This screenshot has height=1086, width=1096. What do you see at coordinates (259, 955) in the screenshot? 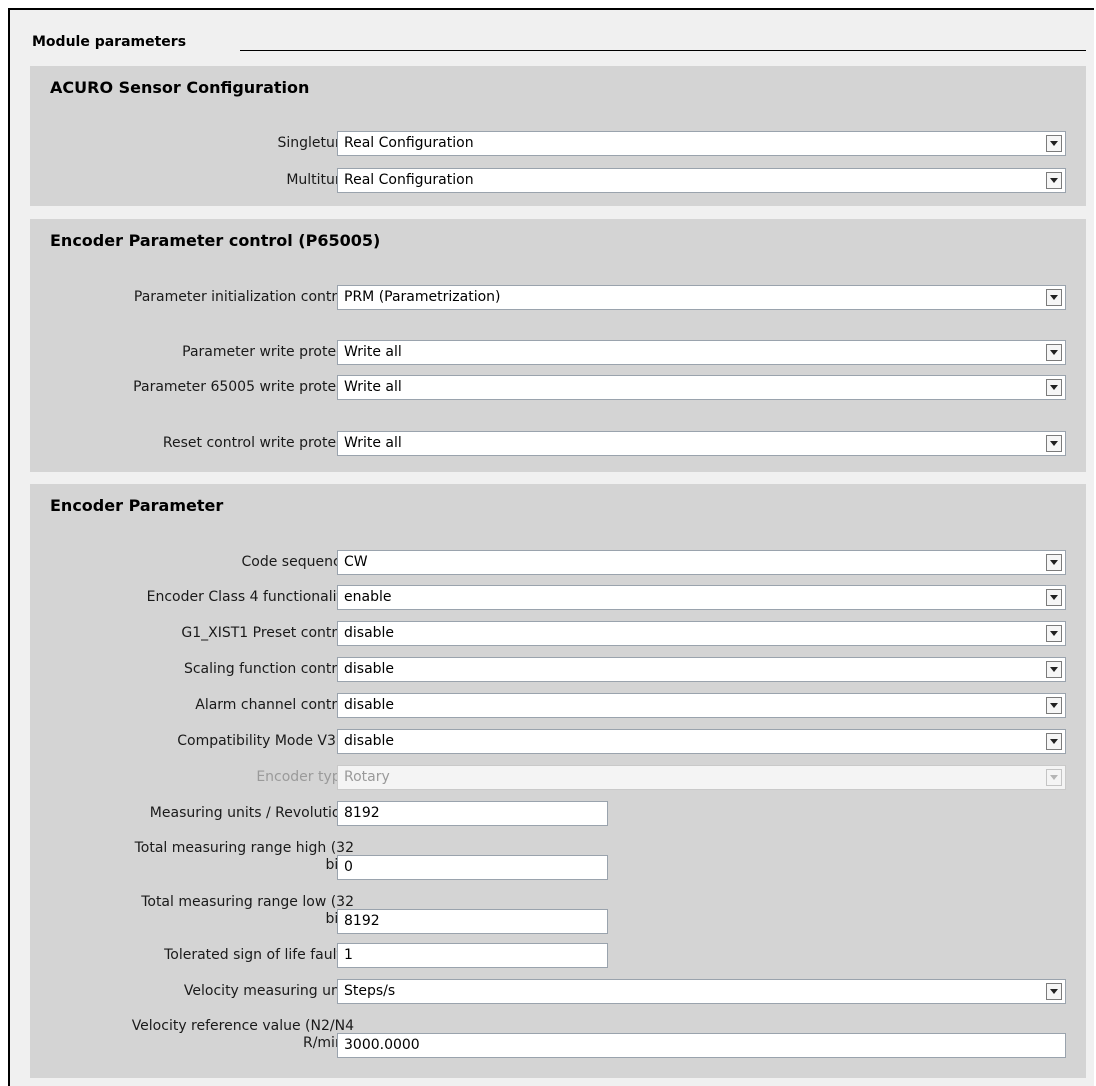
I see `sign-of-life-label: Tolerated sign of life faults:` at bounding box center [259, 955].